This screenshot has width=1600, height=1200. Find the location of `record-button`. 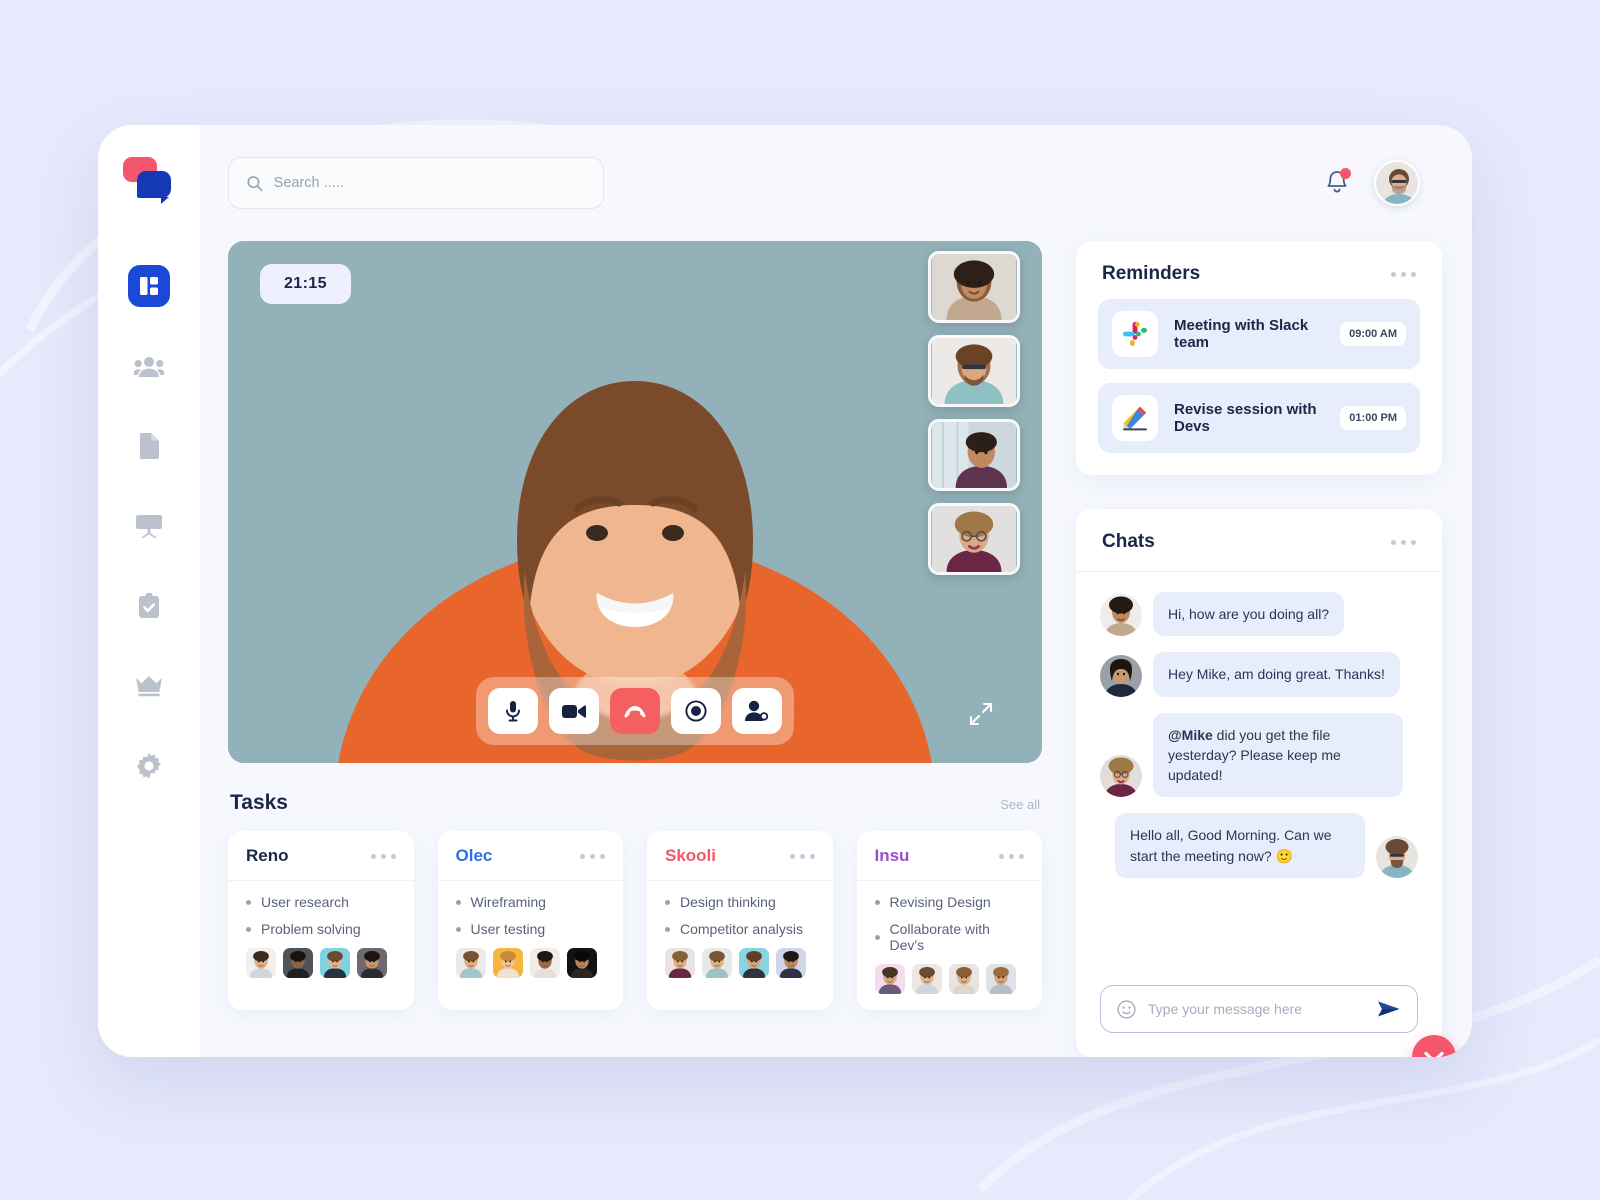

record-button is located at coordinates (696, 711).